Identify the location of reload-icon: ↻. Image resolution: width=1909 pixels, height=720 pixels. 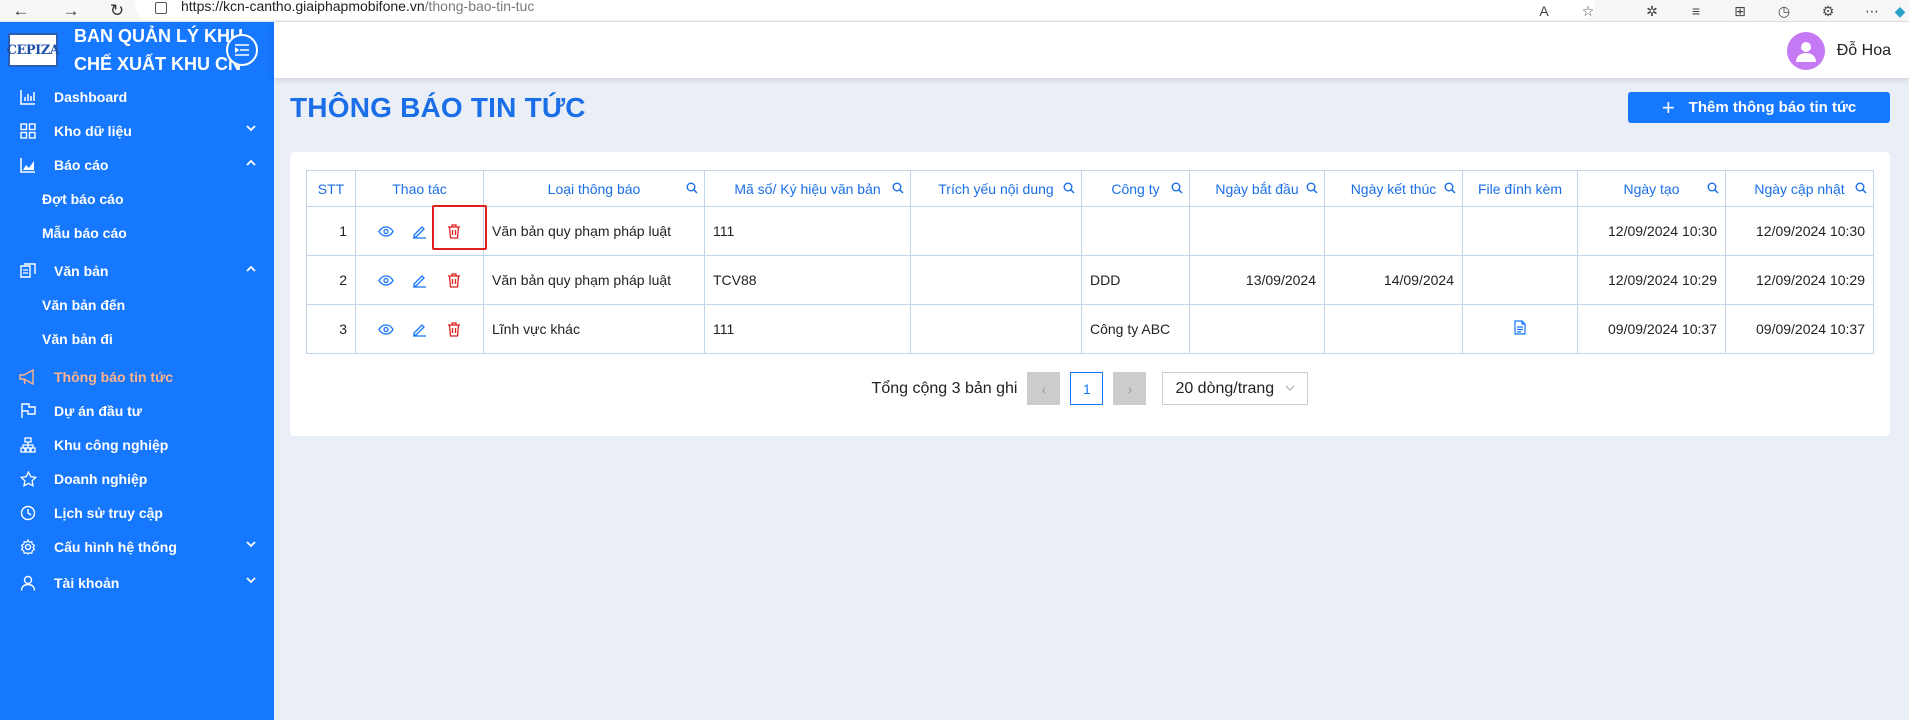
(117, 11).